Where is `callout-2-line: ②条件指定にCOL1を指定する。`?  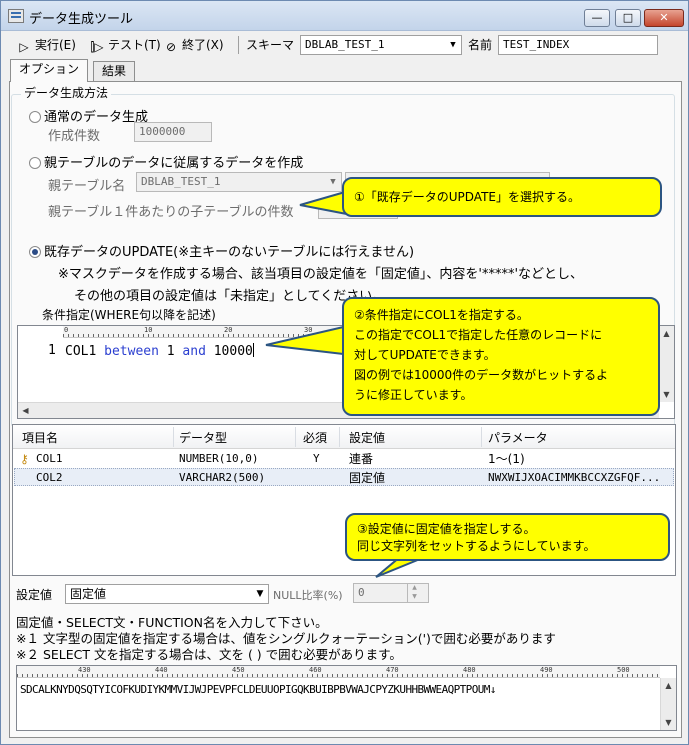
callout-2-line: ②条件指定にCOL1を指定する。 is located at coordinates (441, 315).